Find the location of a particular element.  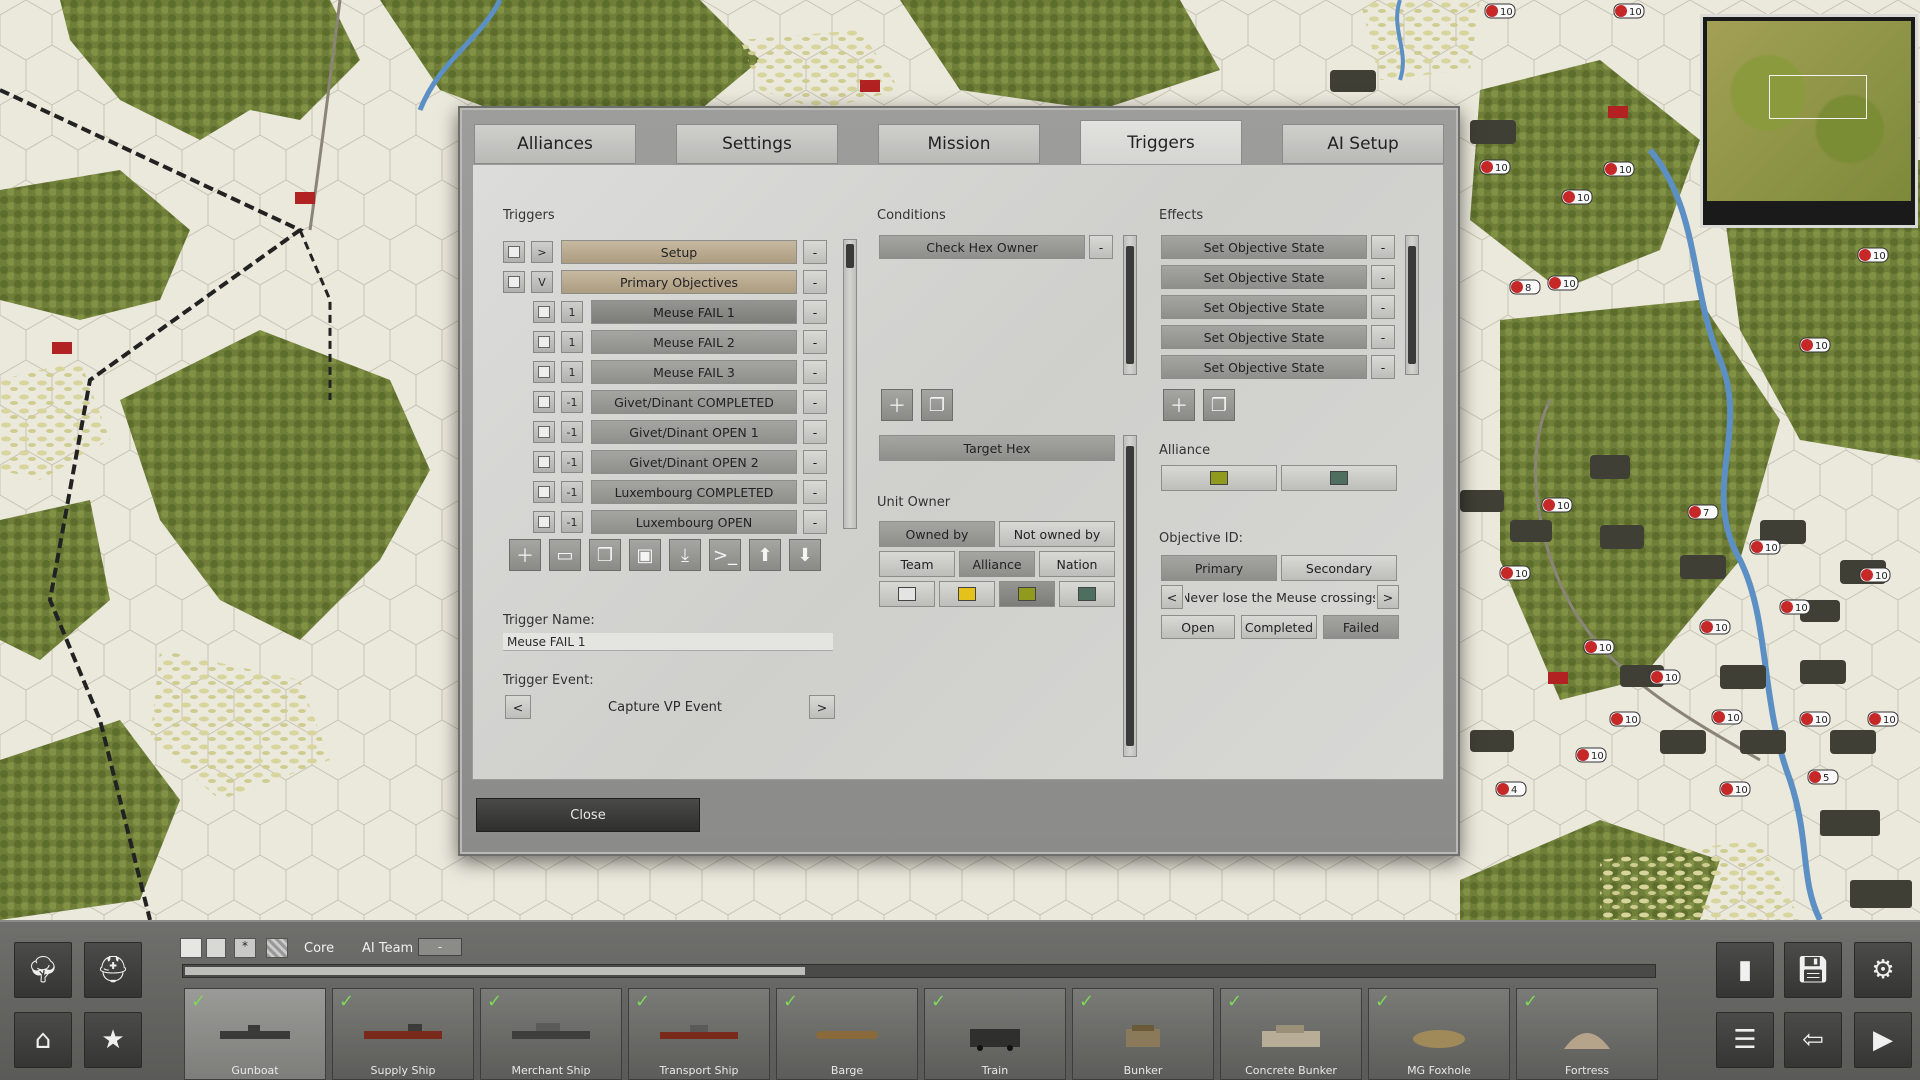

copy-condition-icon: ❐ is located at coordinates (937, 405).